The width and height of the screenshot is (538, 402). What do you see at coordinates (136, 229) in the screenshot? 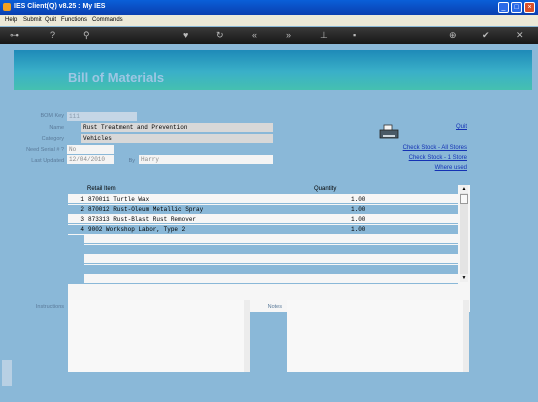
I see `row-item: 9002 Workshop Labor, Type 2` at bounding box center [136, 229].